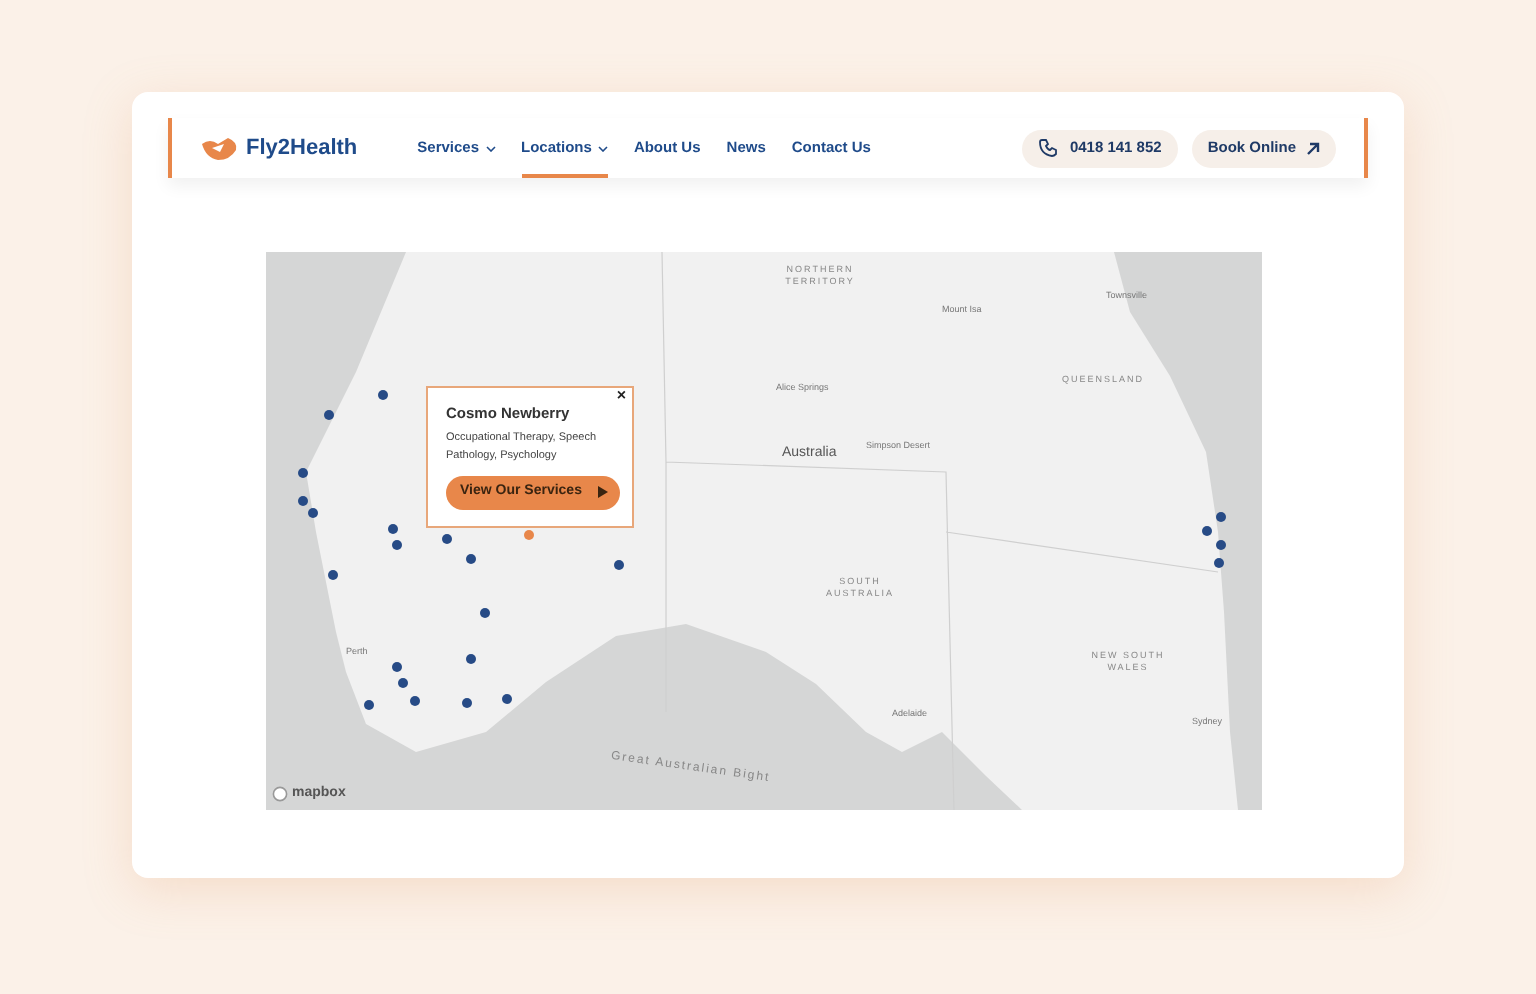  What do you see at coordinates (1313, 148) in the screenshot?
I see `arrow-icon` at bounding box center [1313, 148].